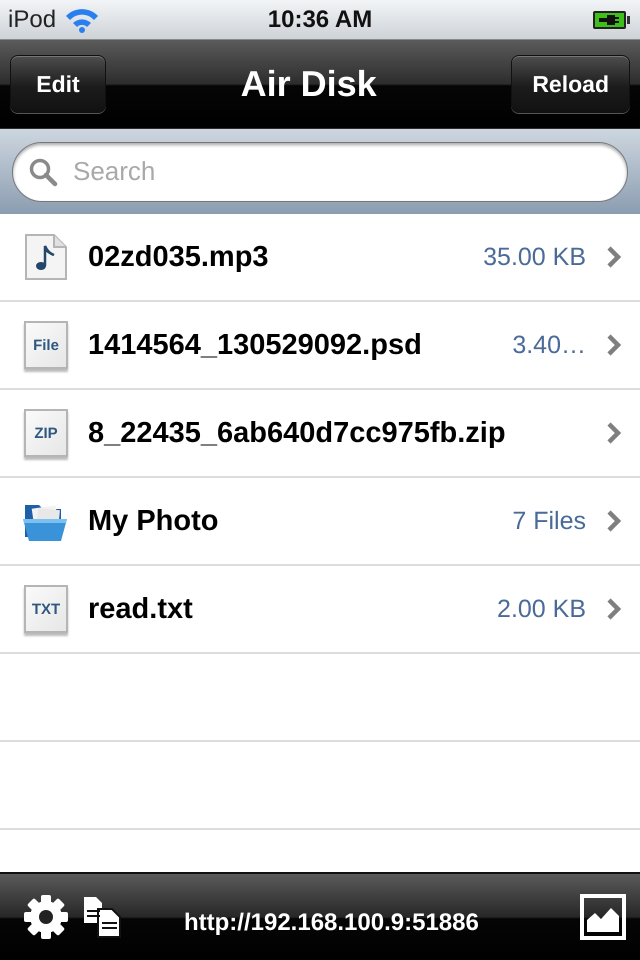 The image size is (640, 960). I want to click on file-row: My Photo 7 Files, so click(320, 522).